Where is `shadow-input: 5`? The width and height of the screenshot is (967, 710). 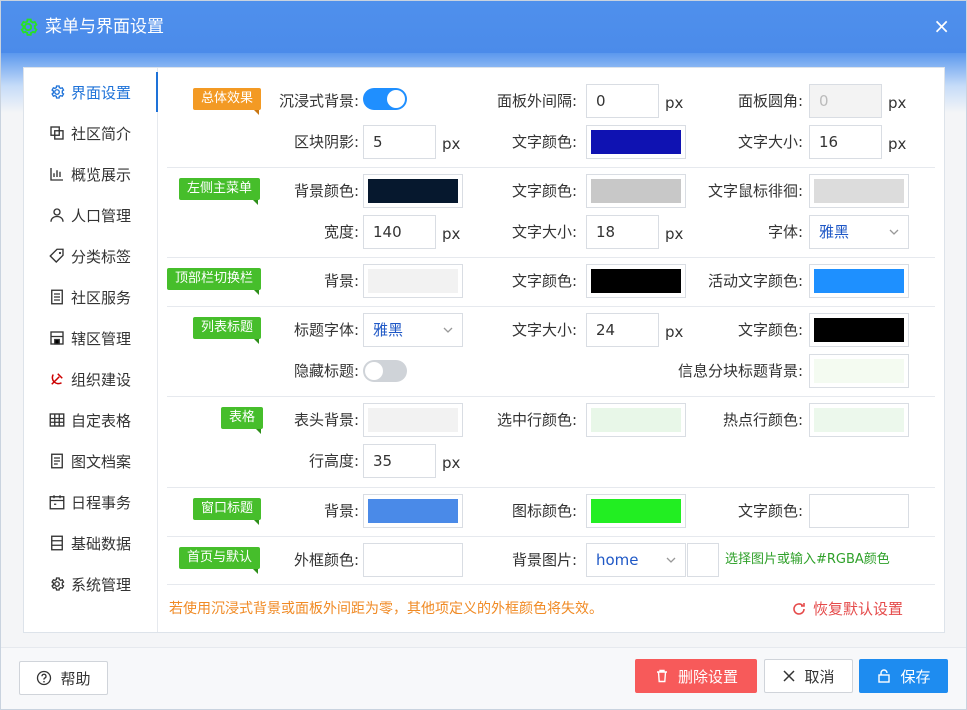
shadow-input: 5 is located at coordinates (399, 142).